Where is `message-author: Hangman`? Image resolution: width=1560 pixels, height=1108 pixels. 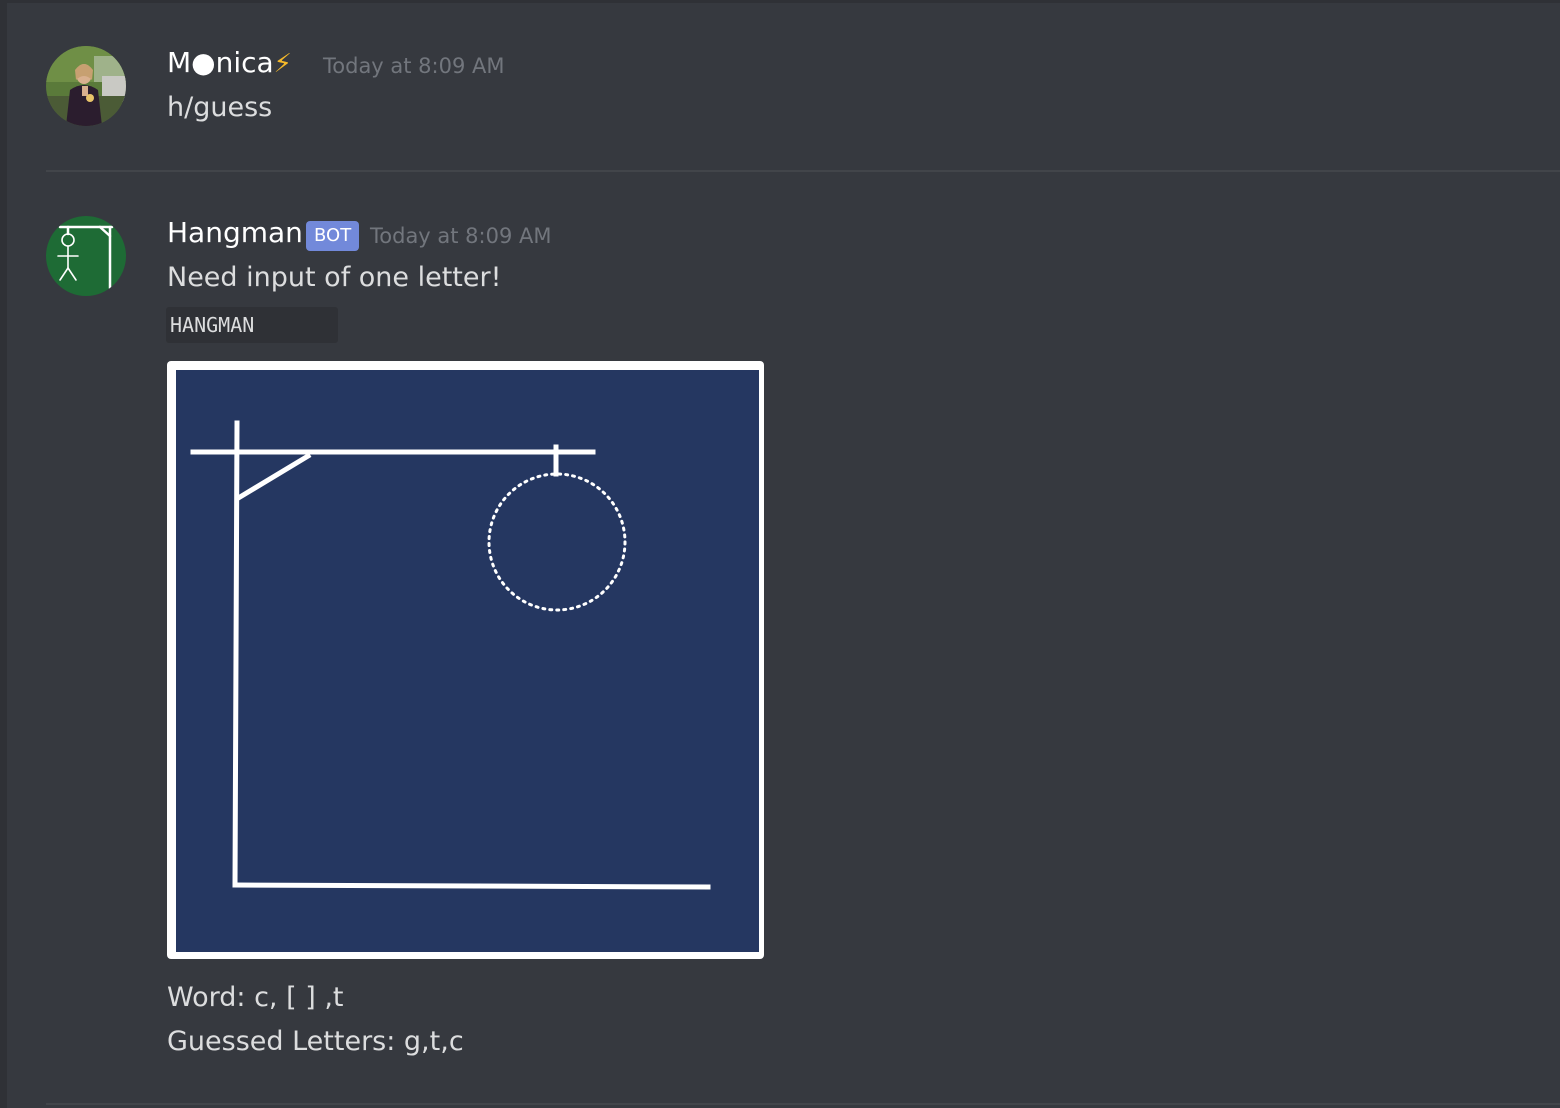 message-author: Hangman is located at coordinates (235, 233).